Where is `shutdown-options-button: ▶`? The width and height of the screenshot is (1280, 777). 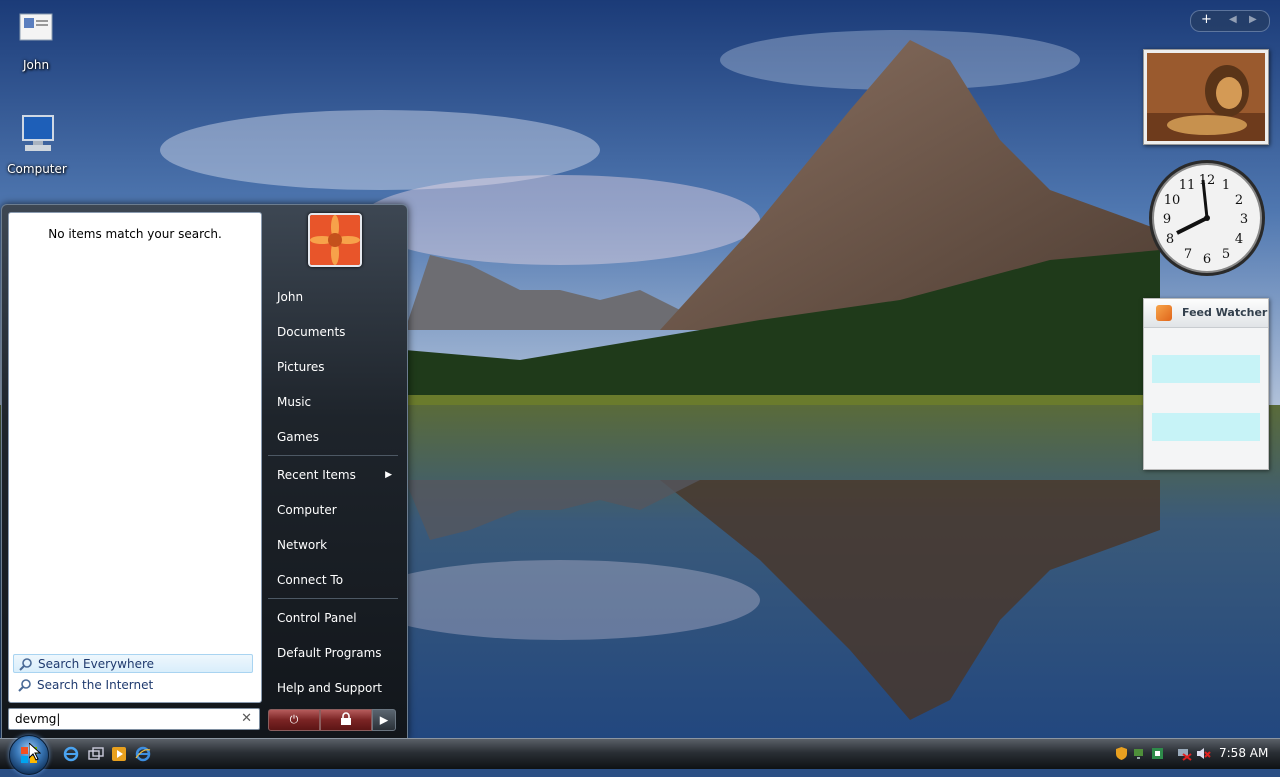 shutdown-options-button: ▶ is located at coordinates (384, 720).